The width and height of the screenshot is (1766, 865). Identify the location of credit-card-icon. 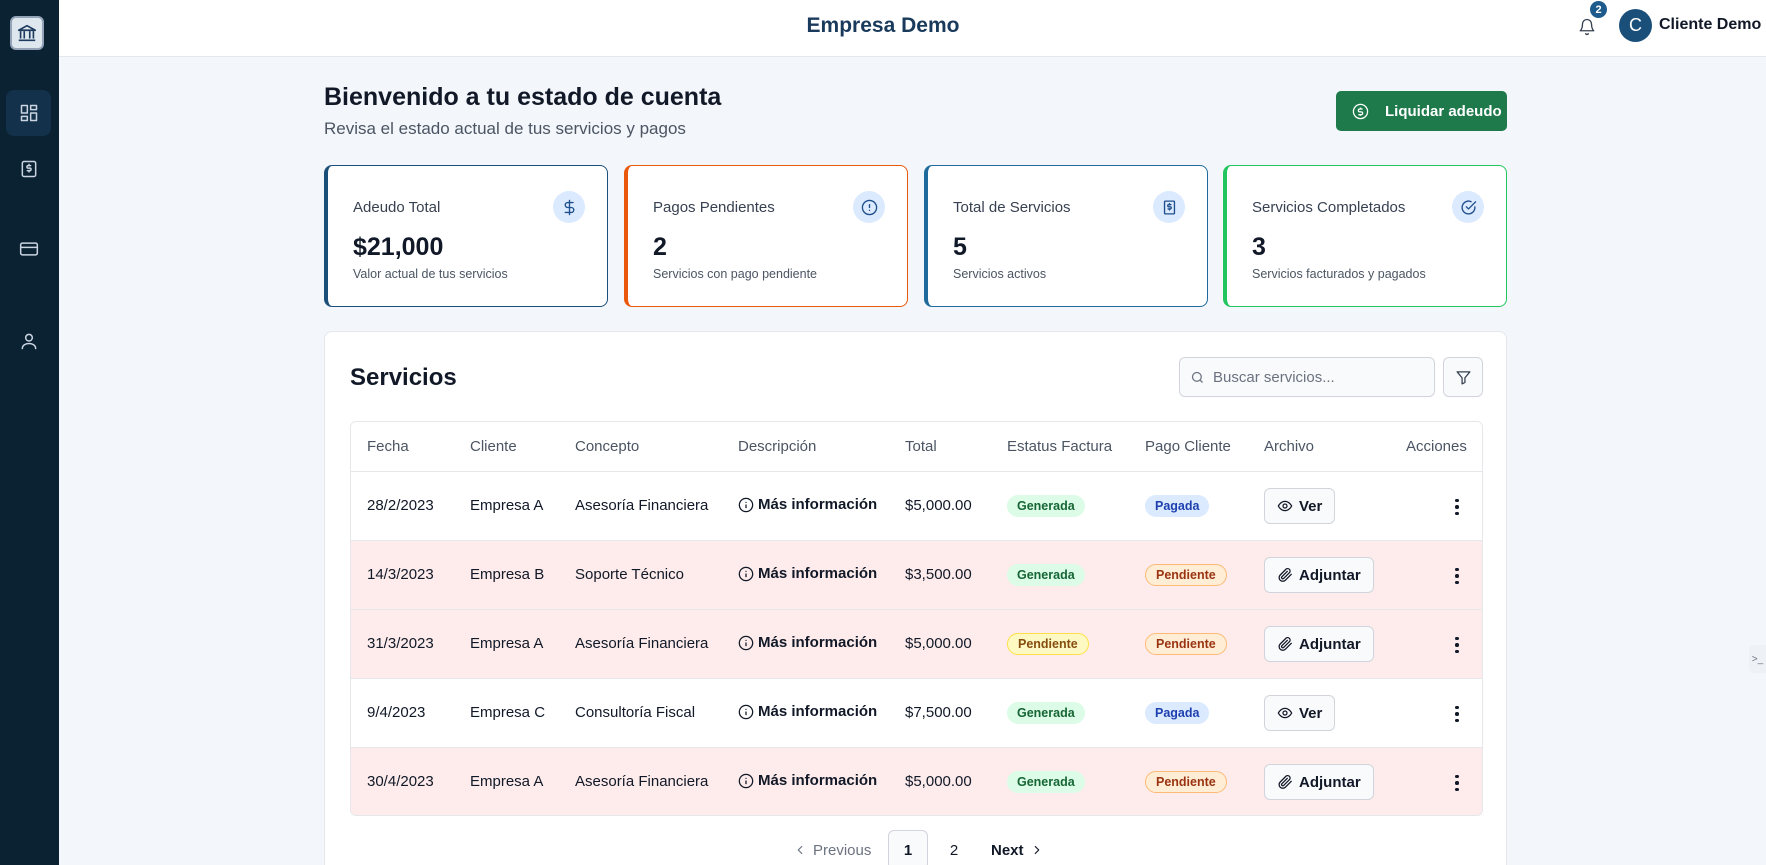
(28, 249).